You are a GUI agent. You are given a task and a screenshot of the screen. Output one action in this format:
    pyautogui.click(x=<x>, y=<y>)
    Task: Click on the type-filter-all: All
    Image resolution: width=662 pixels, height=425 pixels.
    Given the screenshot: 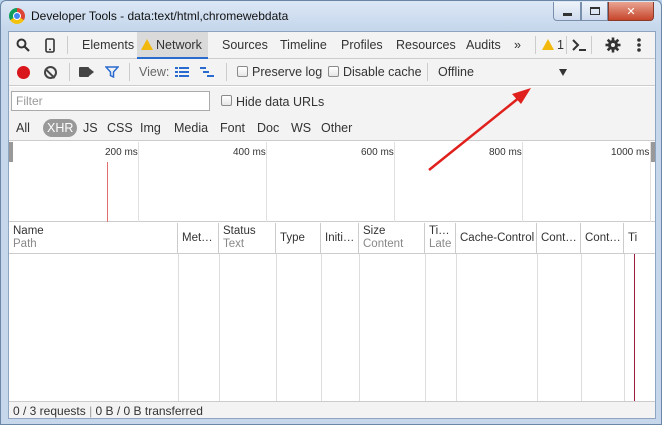 What is the action you would take?
    pyautogui.click(x=23, y=128)
    